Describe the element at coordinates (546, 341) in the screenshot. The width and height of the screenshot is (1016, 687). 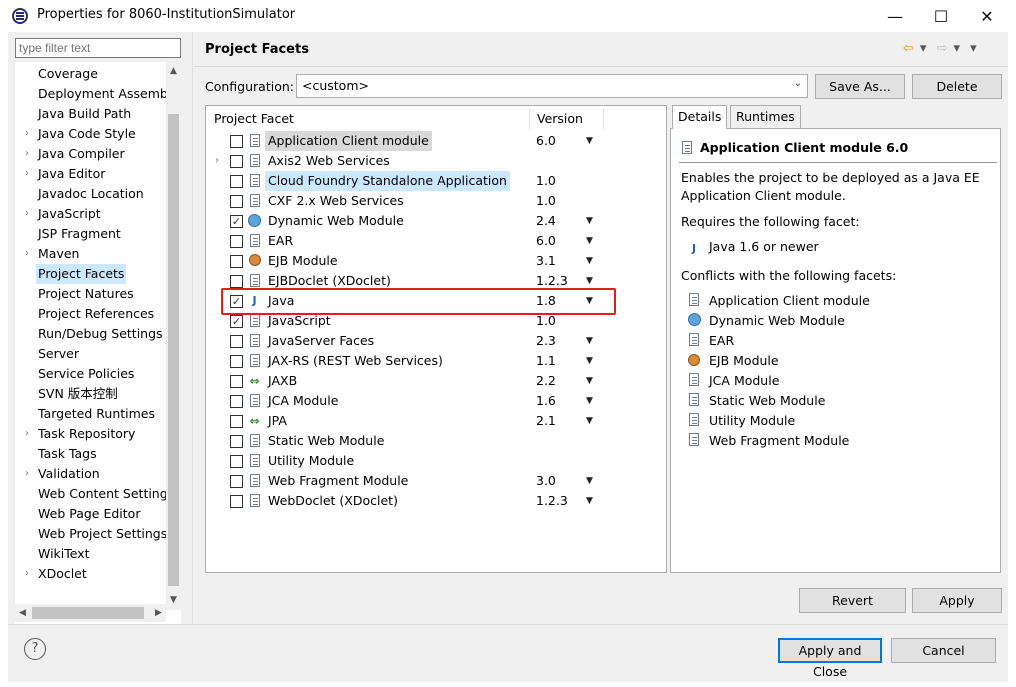
I see `facet-version: 2.3` at that location.